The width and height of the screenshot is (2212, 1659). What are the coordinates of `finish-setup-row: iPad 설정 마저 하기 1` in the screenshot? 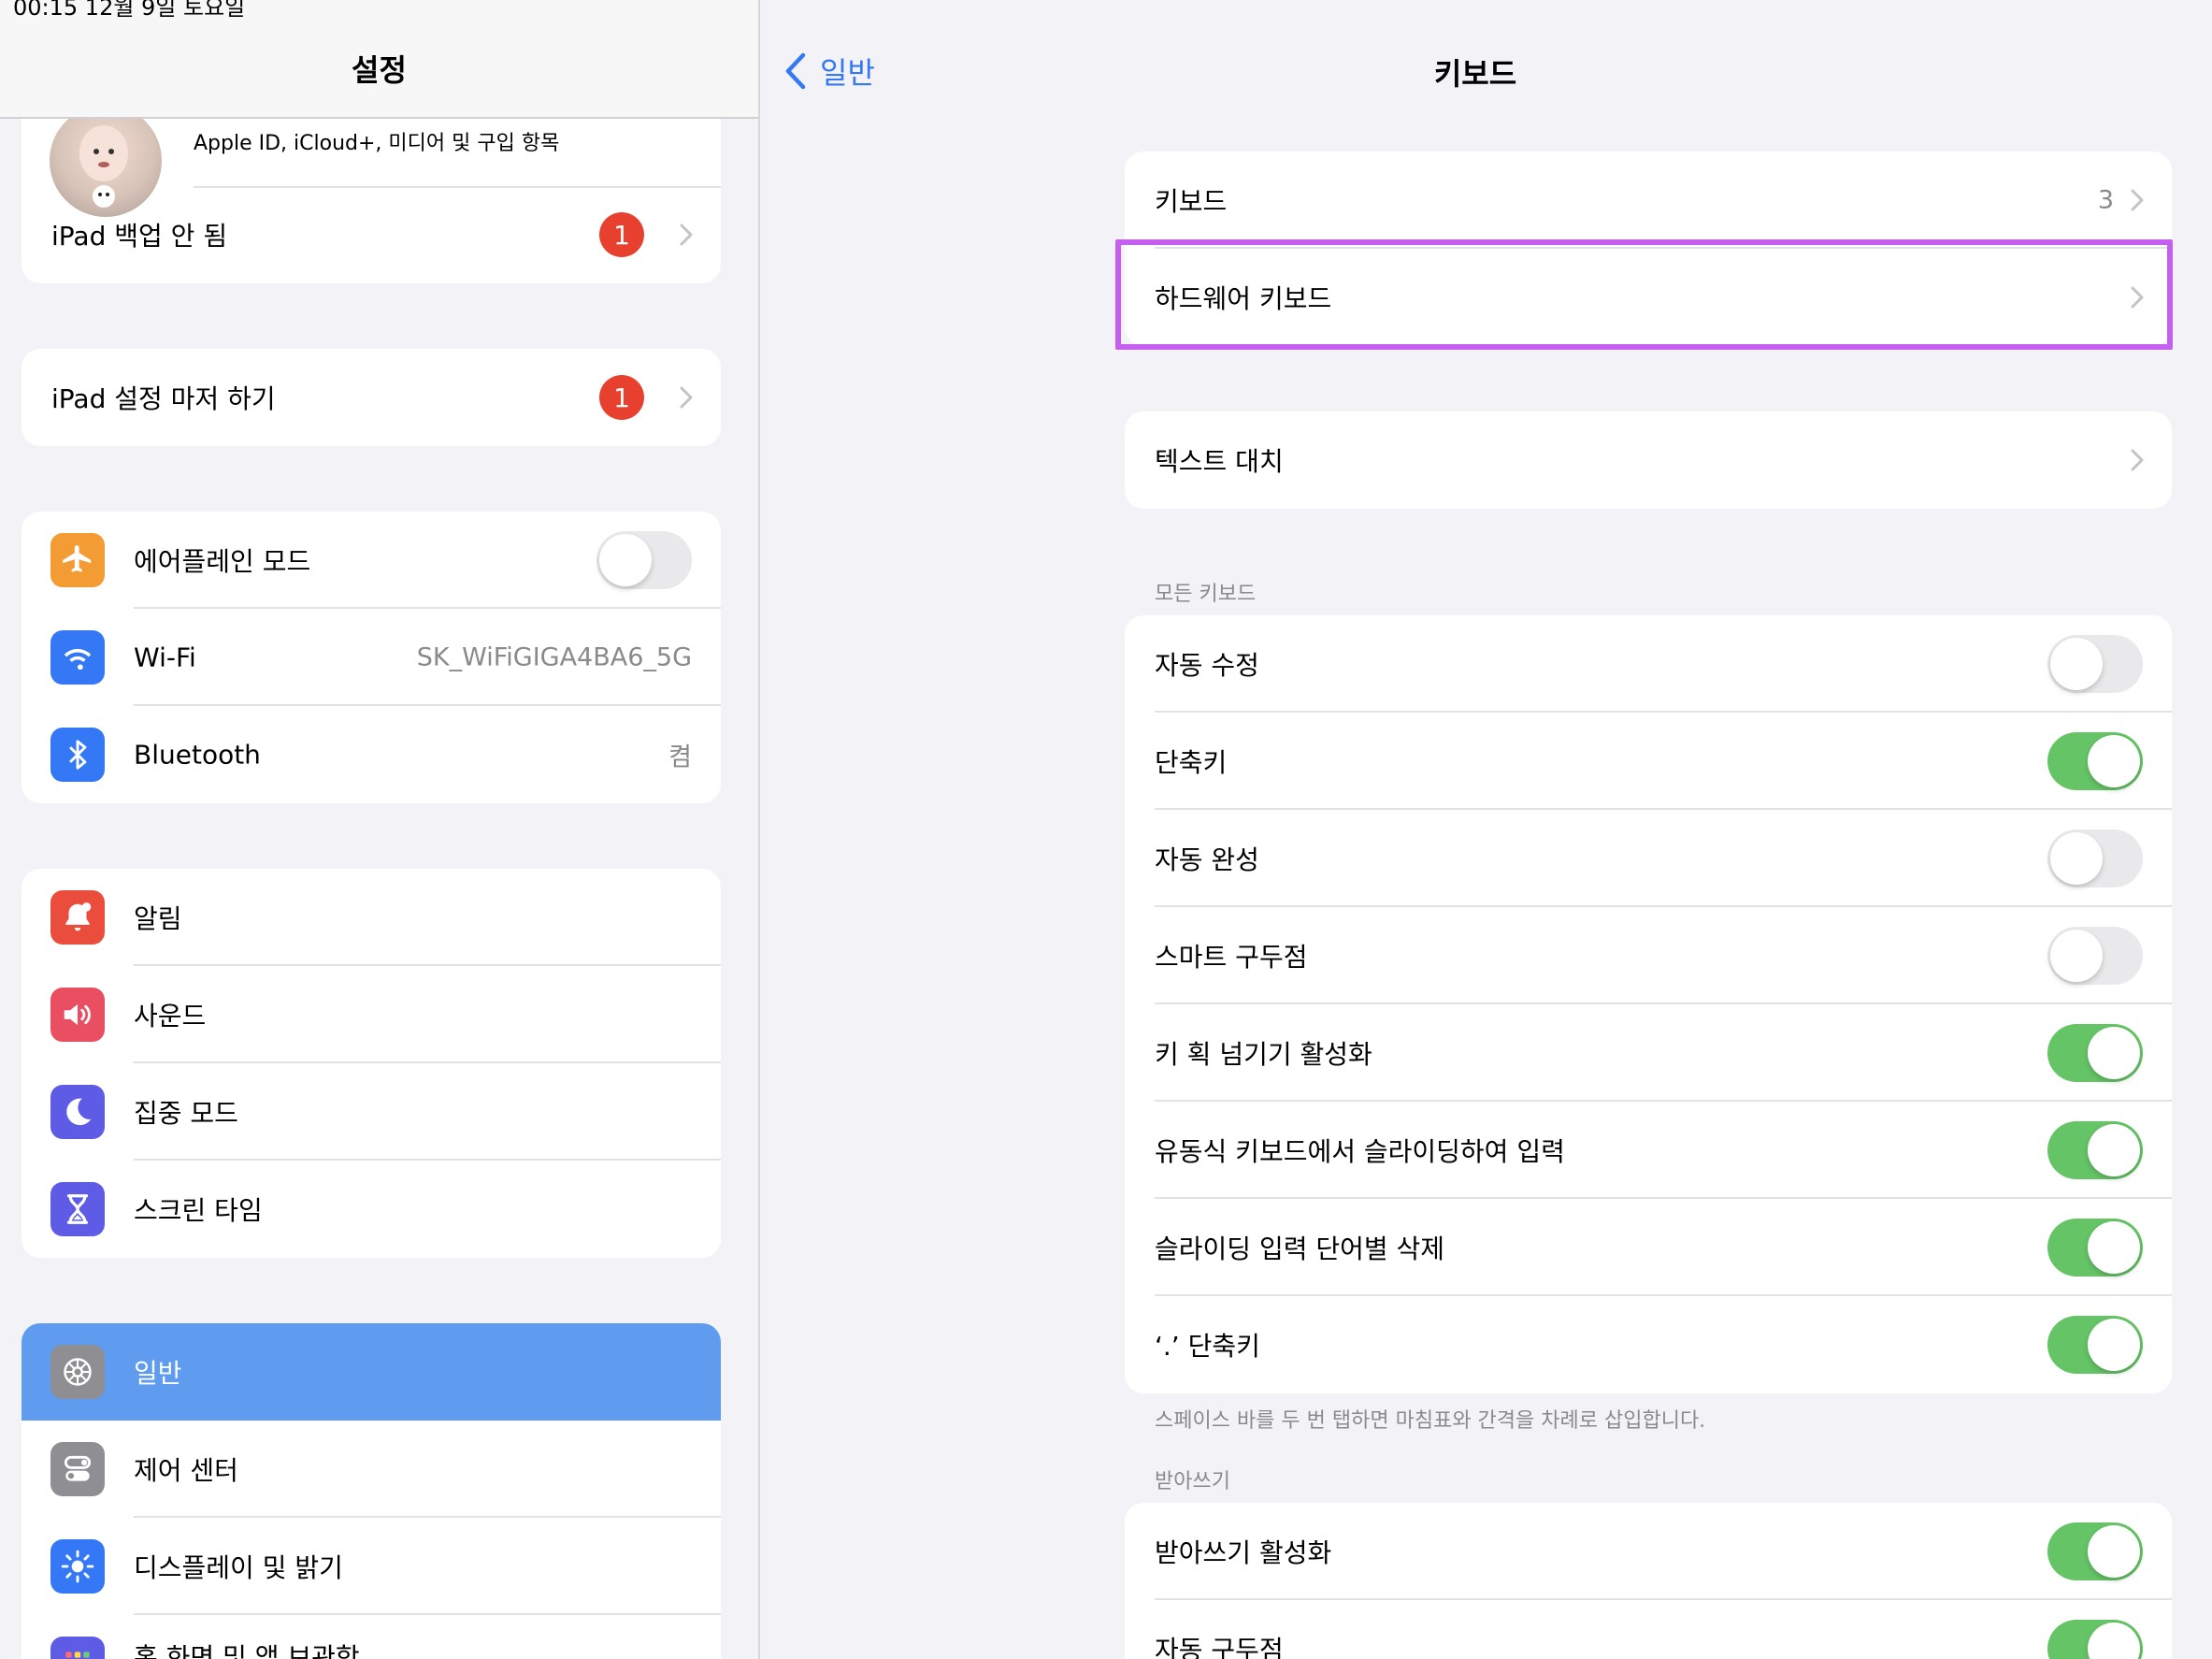 It's located at (371, 397).